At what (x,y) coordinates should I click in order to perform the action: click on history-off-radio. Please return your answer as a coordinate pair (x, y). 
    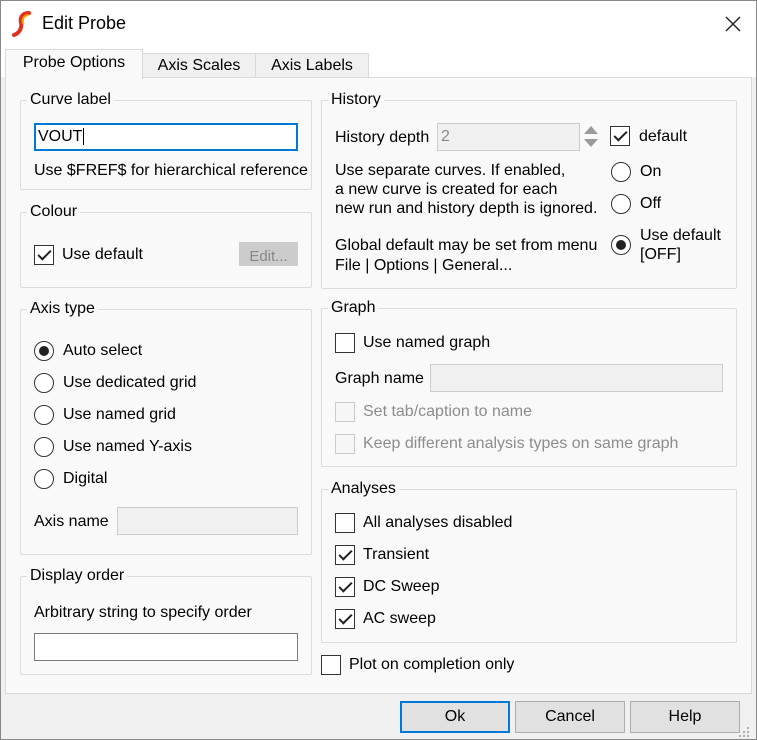
    Looking at the image, I should click on (621, 204).